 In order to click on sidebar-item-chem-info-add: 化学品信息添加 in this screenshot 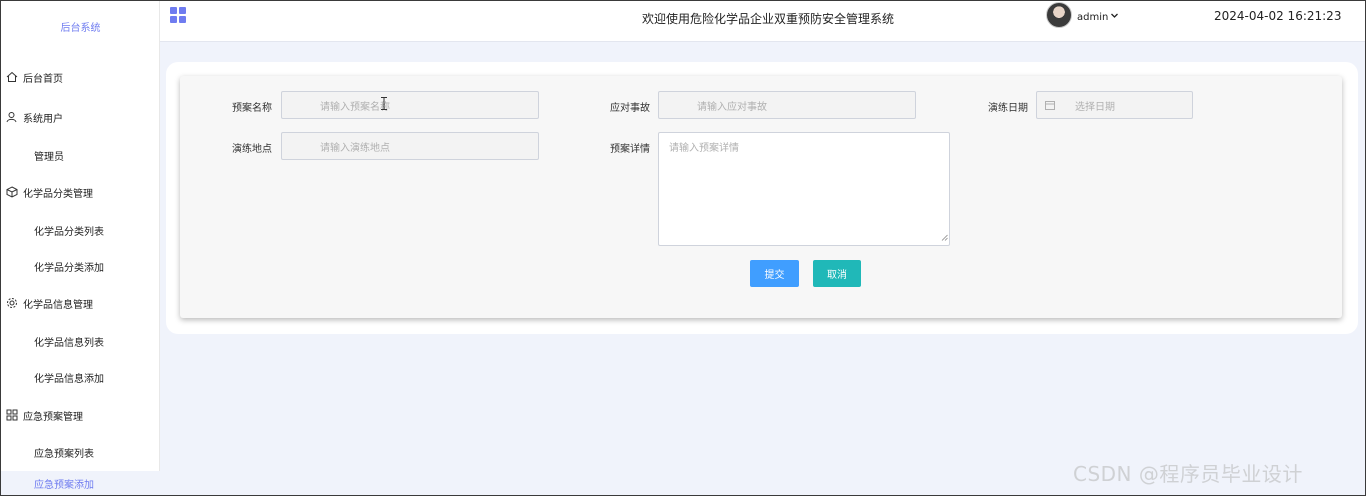, I will do `click(80, 377)`.